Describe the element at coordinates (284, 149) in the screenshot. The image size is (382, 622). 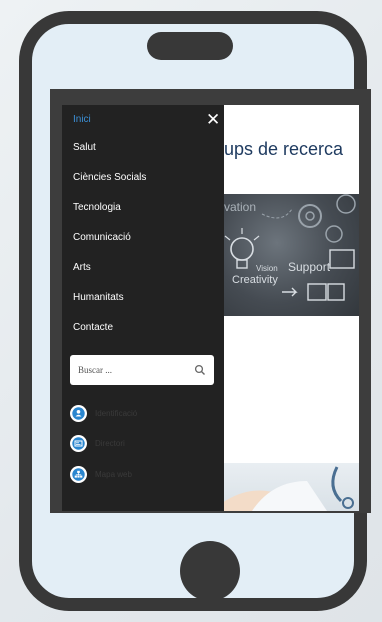
I see `page-title: ups de recerca` at that location.